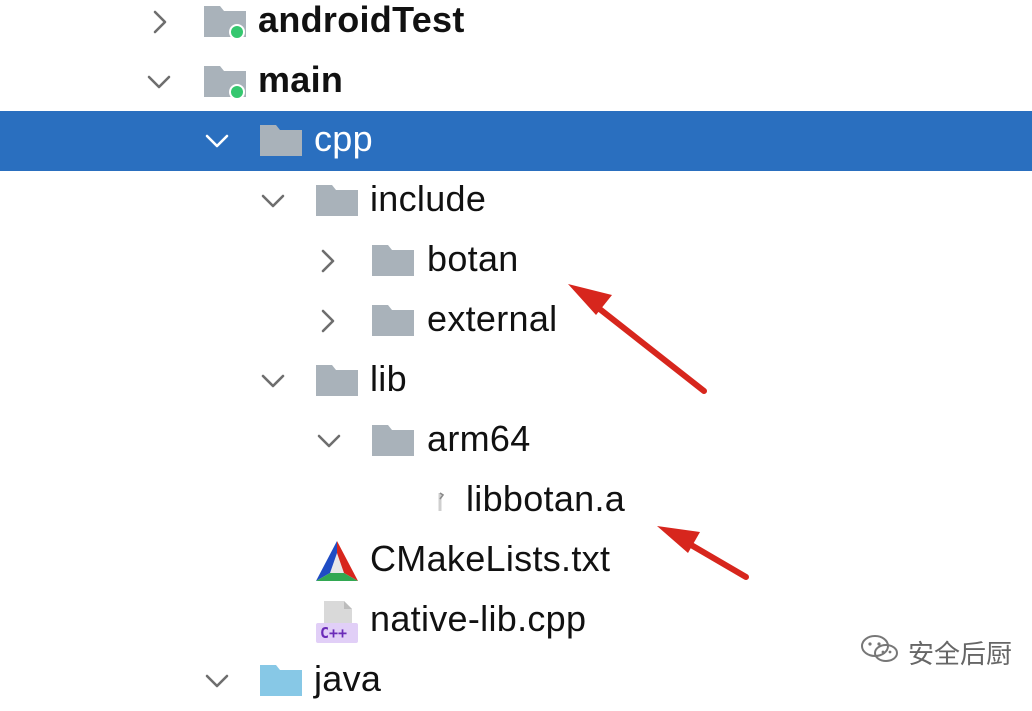 Image resolution: width=1032 pixels, height=711 pixels. Describe the element at coordinates (337, 620) in the screenshot. I see `cpp-file-icon: C++` at that location.